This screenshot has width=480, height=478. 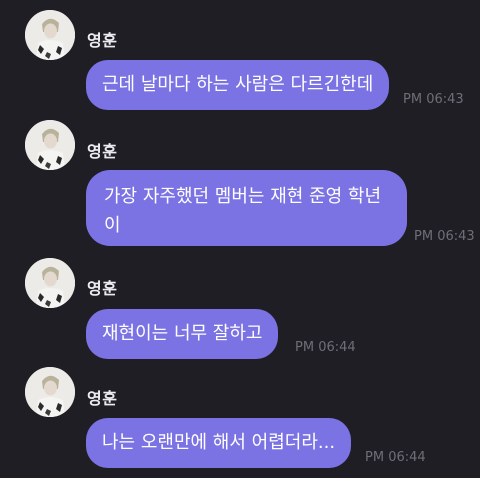 I want to click on message-bubble: 근데 날마다 하는 사람은 다르긴한데, so click(x=238, y=85).